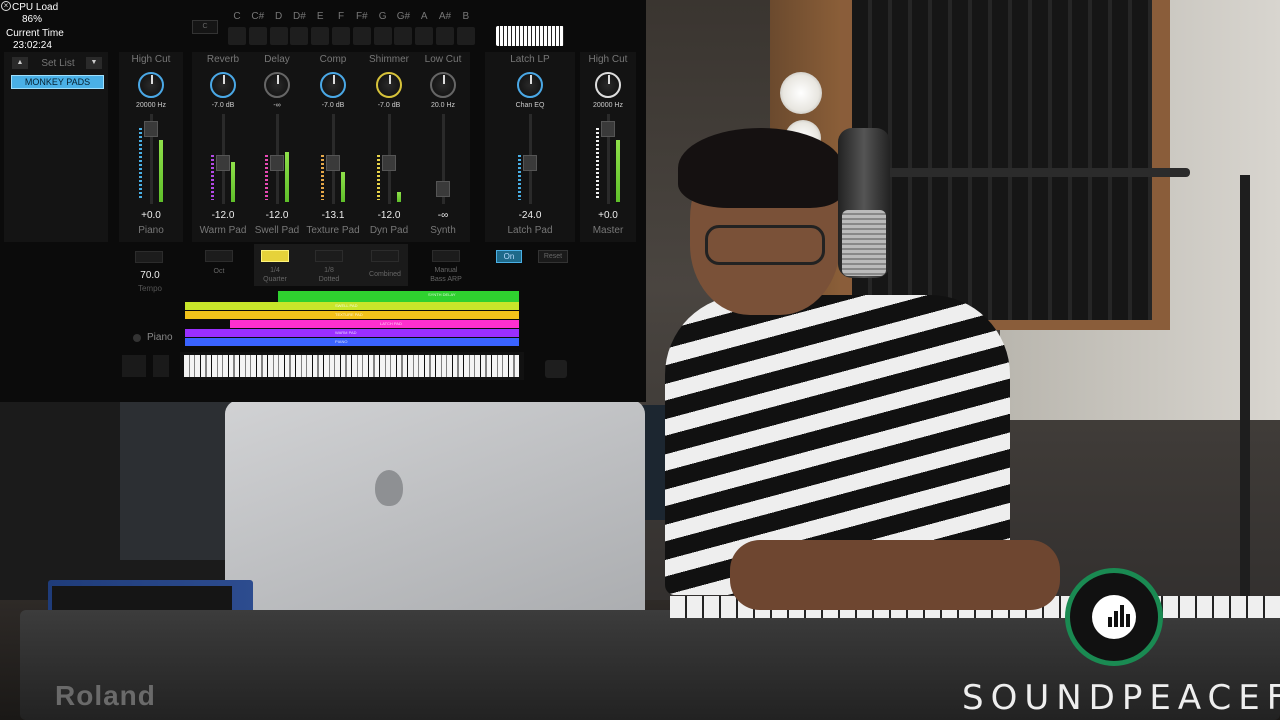 The height and width of the screenshot is (720, 1280). Describe the element at coordinates (94, 63) in the screenshot. I see `setlist-down-button: ▼` at that location.